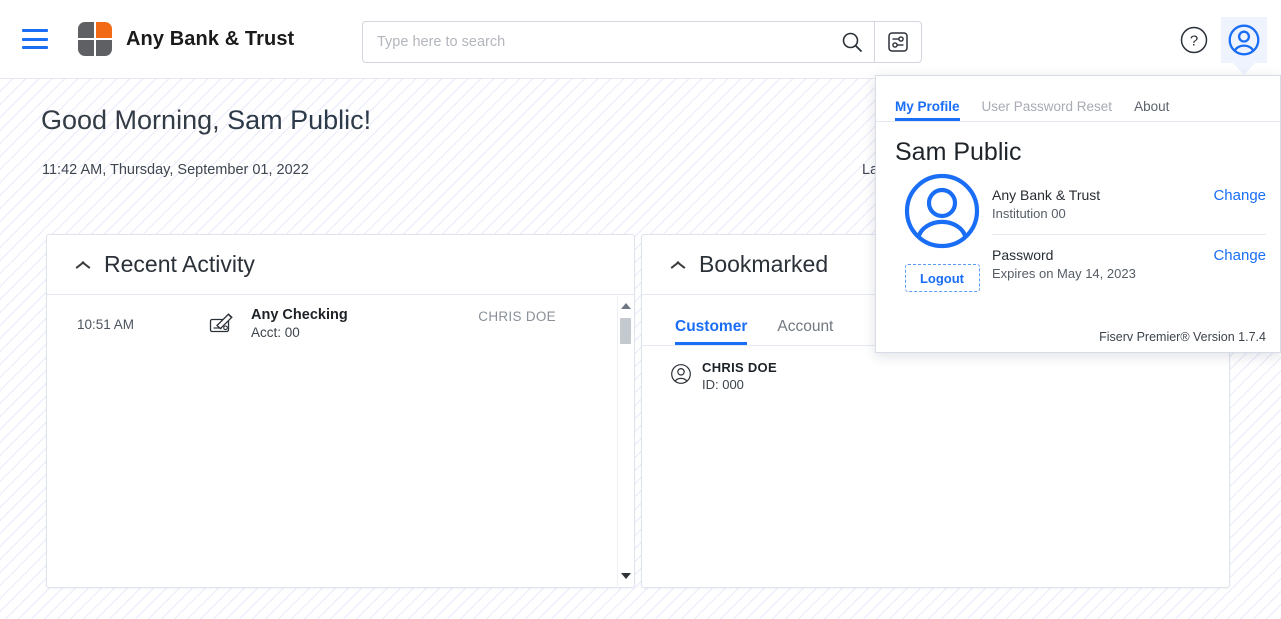 The image size is (1281, 619). Describe the element at coordinates (517, 316) in the screenshot. I see `activity-customer: CHRIS DOE` at that location.